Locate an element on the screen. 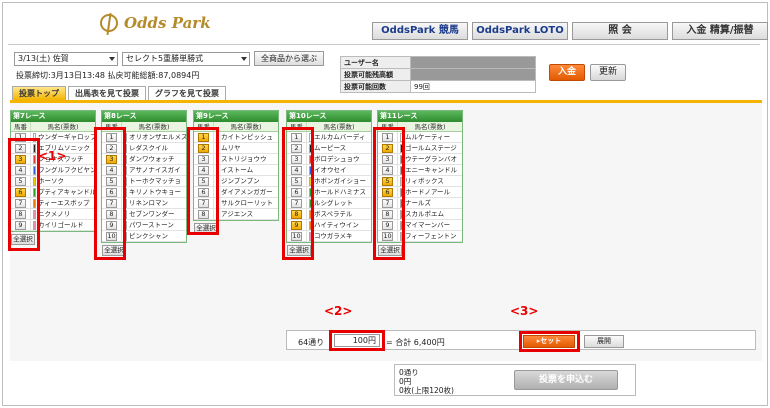 The height and width of the screenshot is (408, 770). horse-name: ルシグレット is located at coordinates (333, 203).